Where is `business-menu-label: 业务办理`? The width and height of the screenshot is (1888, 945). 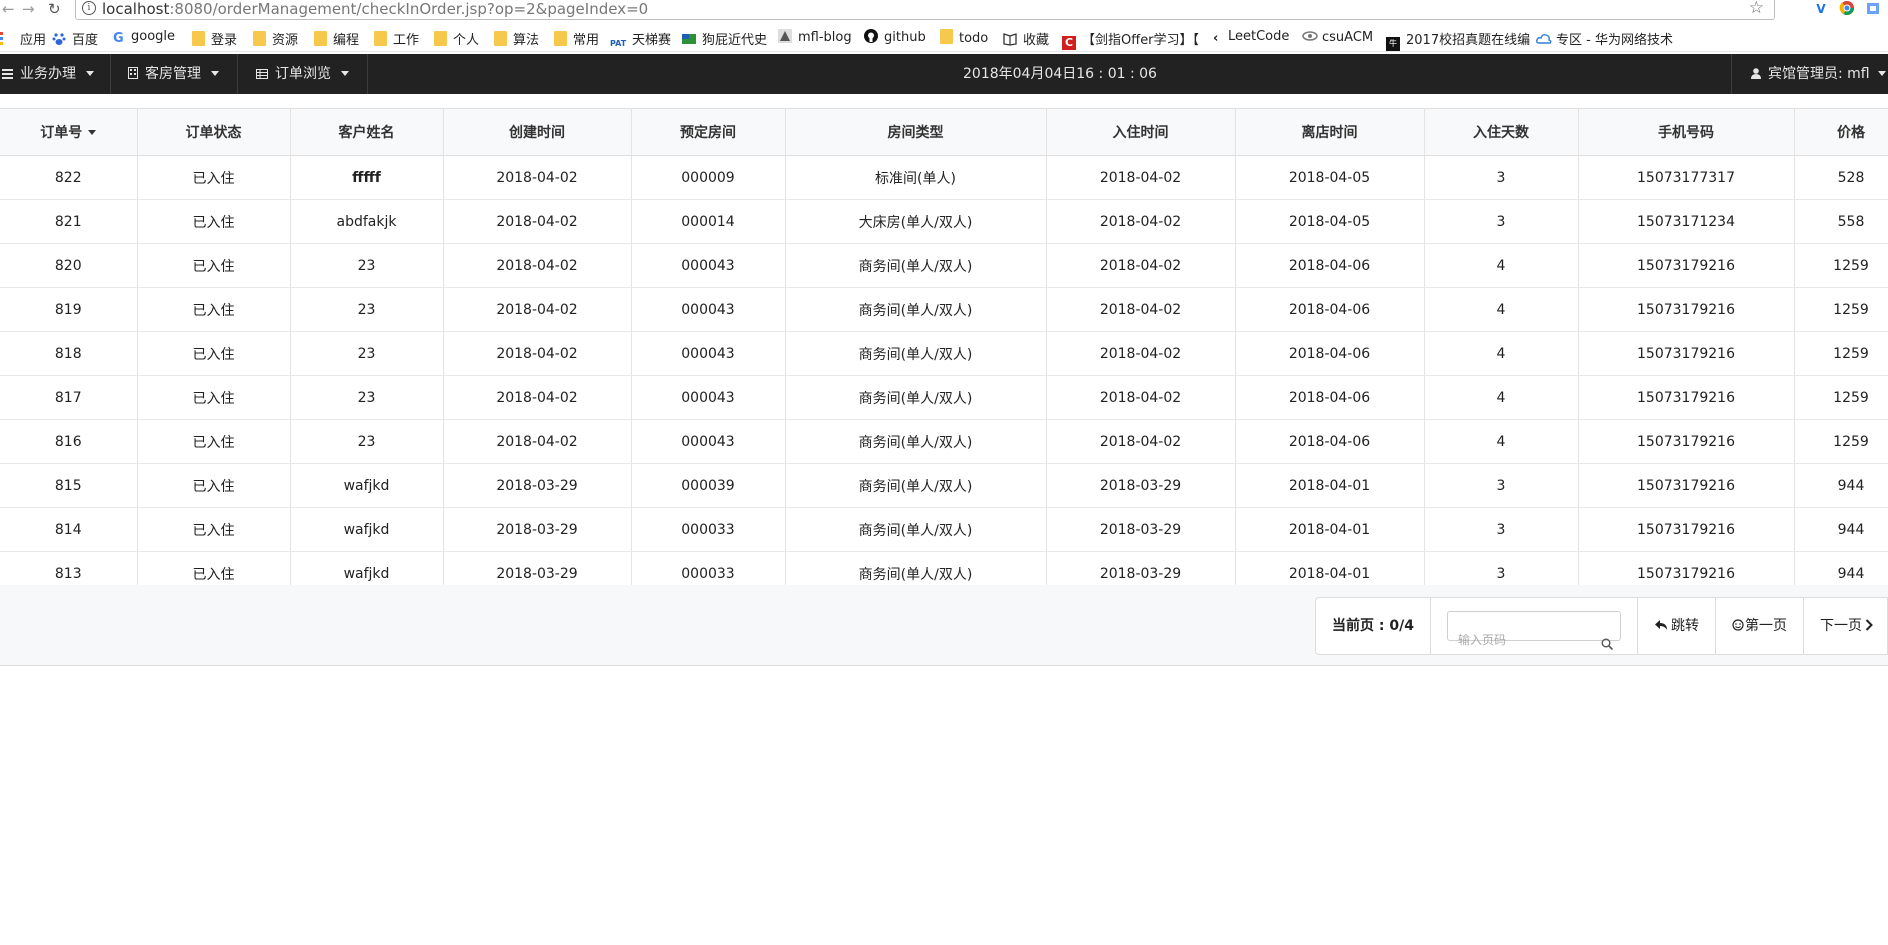 business-menu-label: 业务办理 is located at coordinates (48, 74).